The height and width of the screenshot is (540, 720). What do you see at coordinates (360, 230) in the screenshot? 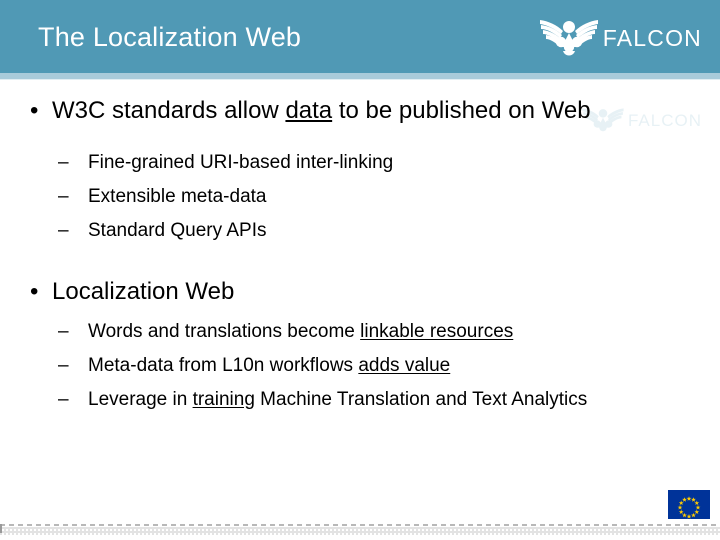
I see `bullet-level2: – Standard Query APIs` at bounding box center [360, 230].